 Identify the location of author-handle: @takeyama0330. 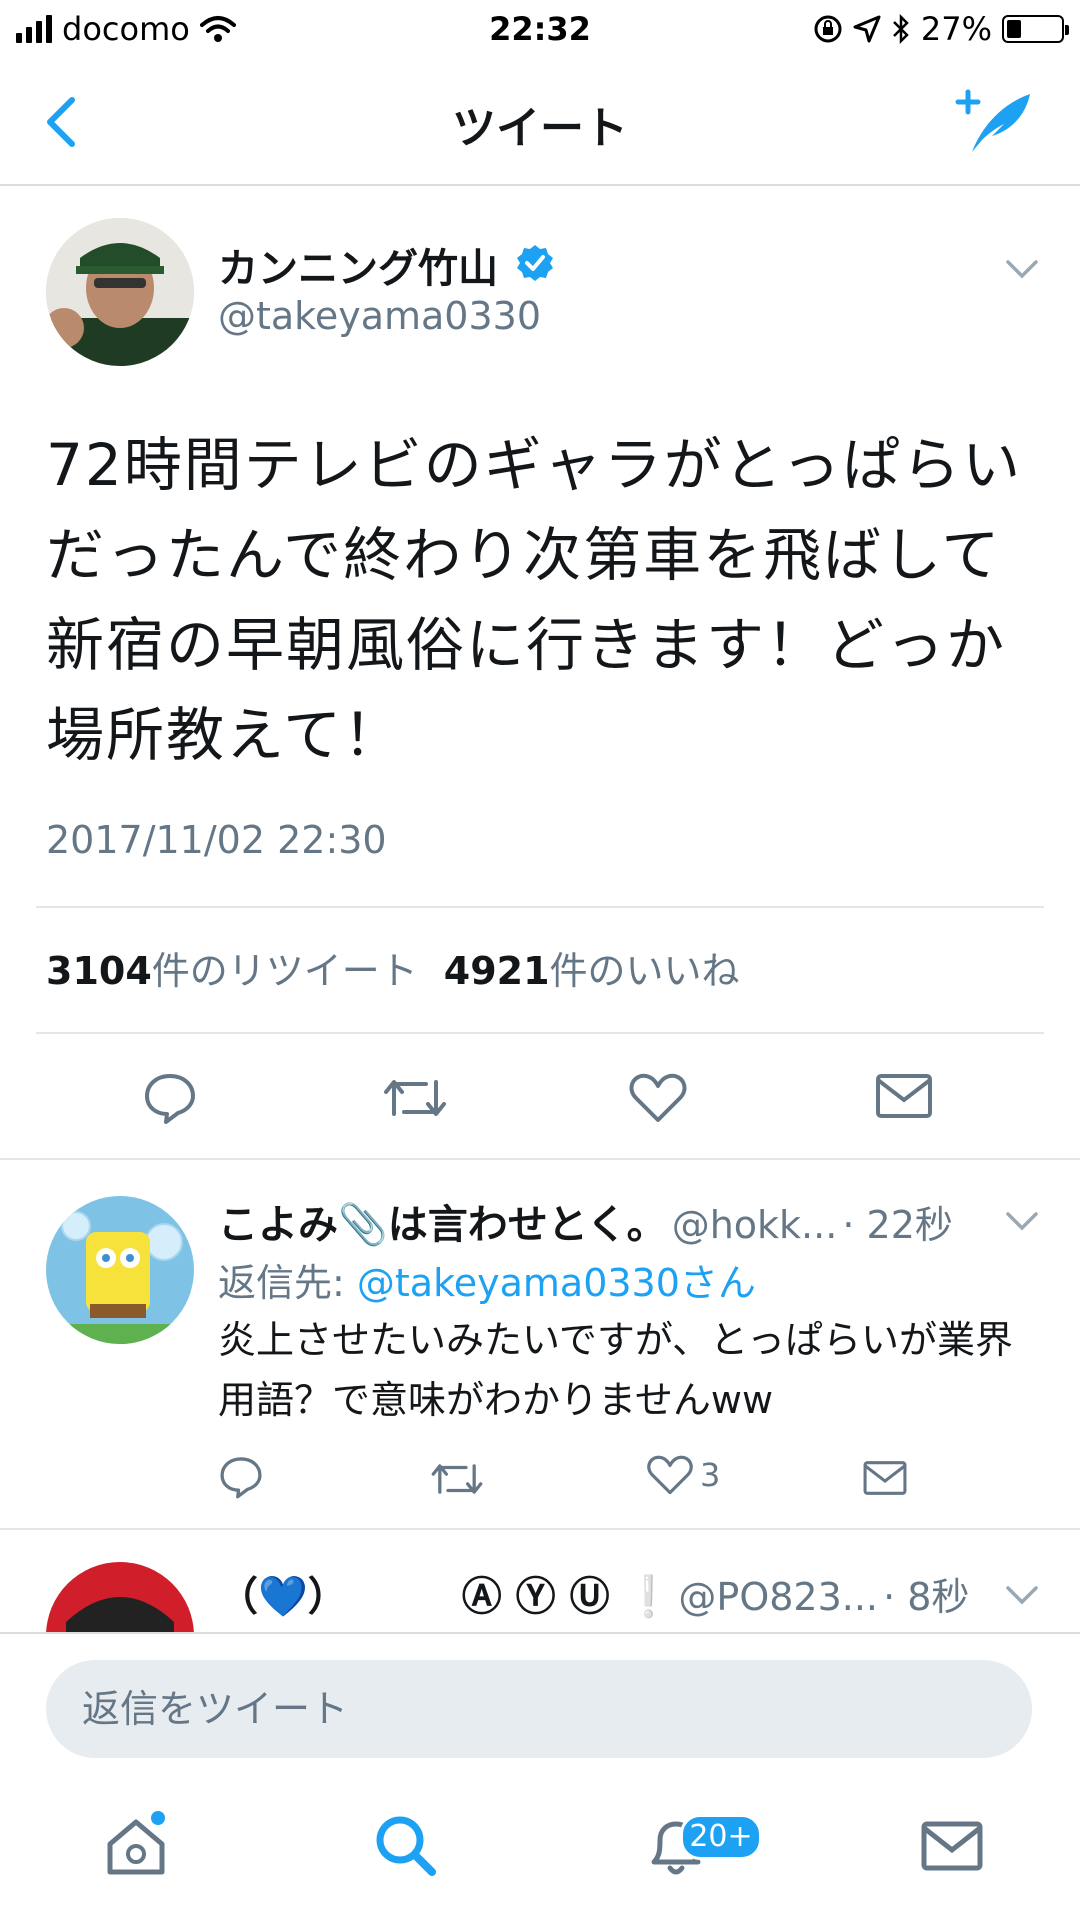
(379, 316).